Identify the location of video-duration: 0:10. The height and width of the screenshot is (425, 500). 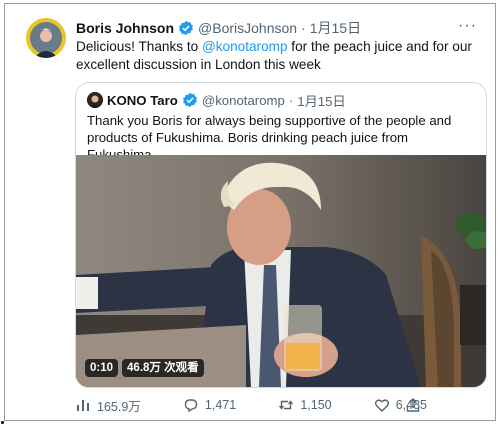
(102, 368).